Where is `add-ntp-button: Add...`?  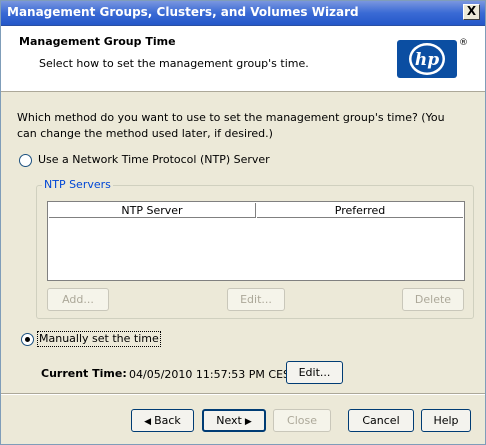
add-ntp-button: Add... is located at coordinates (78, 299).